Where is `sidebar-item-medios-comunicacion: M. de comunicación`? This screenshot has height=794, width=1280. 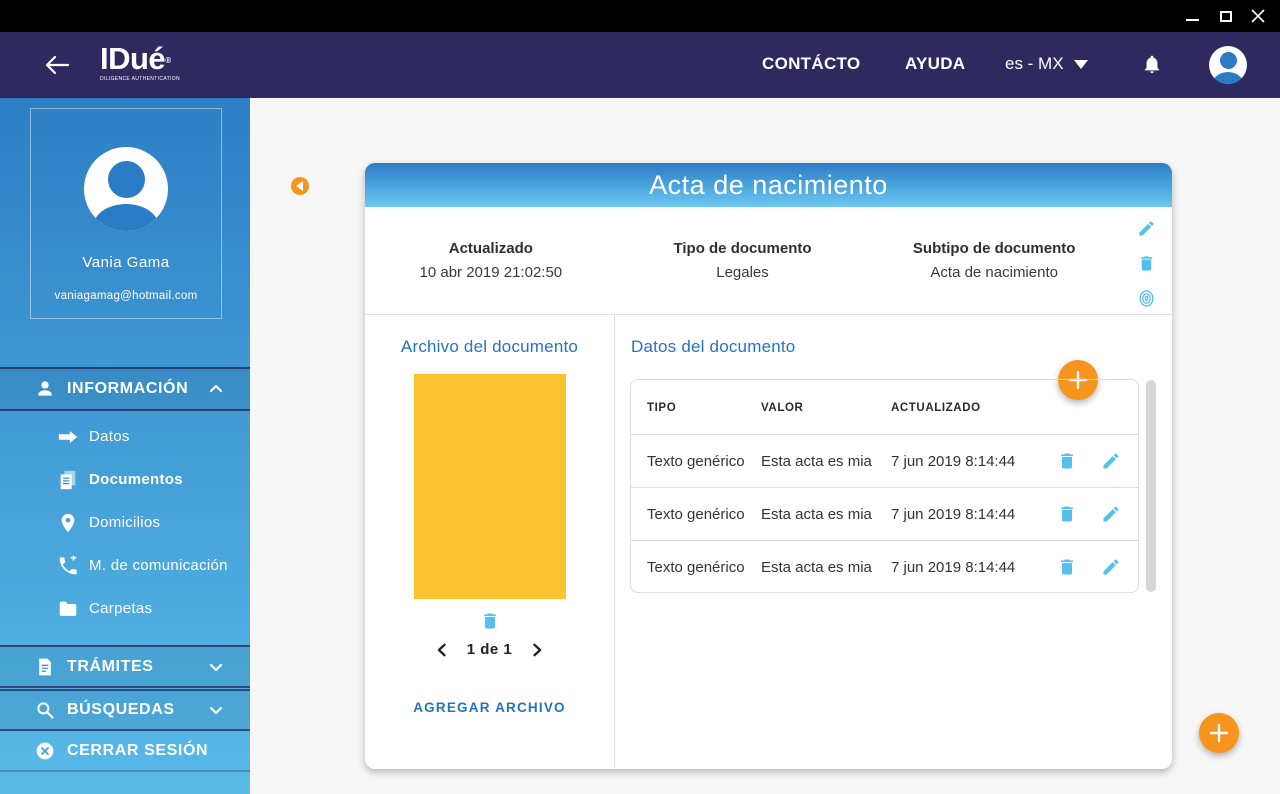
sidebar-item-medios-comunicacion: M. de comunicación is located at coordinates (125, 565).